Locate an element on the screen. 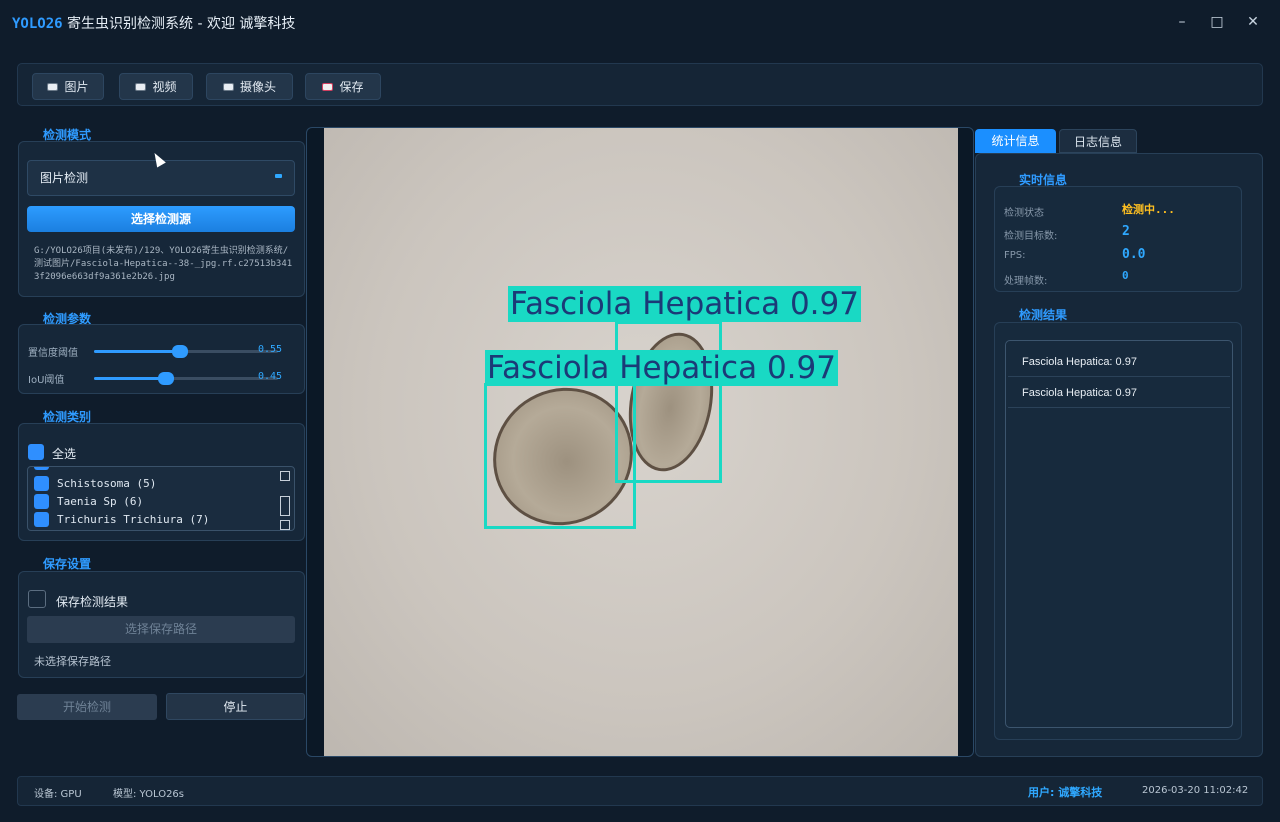 This screenshot has width=1280, height=822. save-icon is located at coordinates (328, 86).